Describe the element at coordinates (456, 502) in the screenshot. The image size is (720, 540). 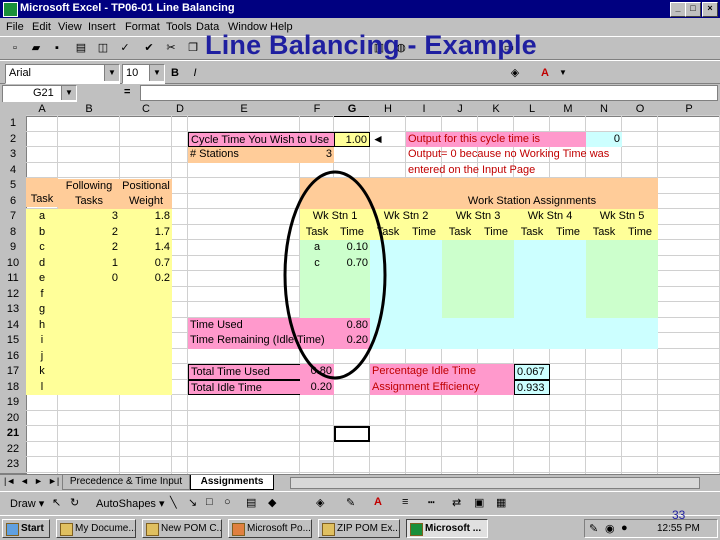
I see `arrow-style-icon: ⇄` at that location.